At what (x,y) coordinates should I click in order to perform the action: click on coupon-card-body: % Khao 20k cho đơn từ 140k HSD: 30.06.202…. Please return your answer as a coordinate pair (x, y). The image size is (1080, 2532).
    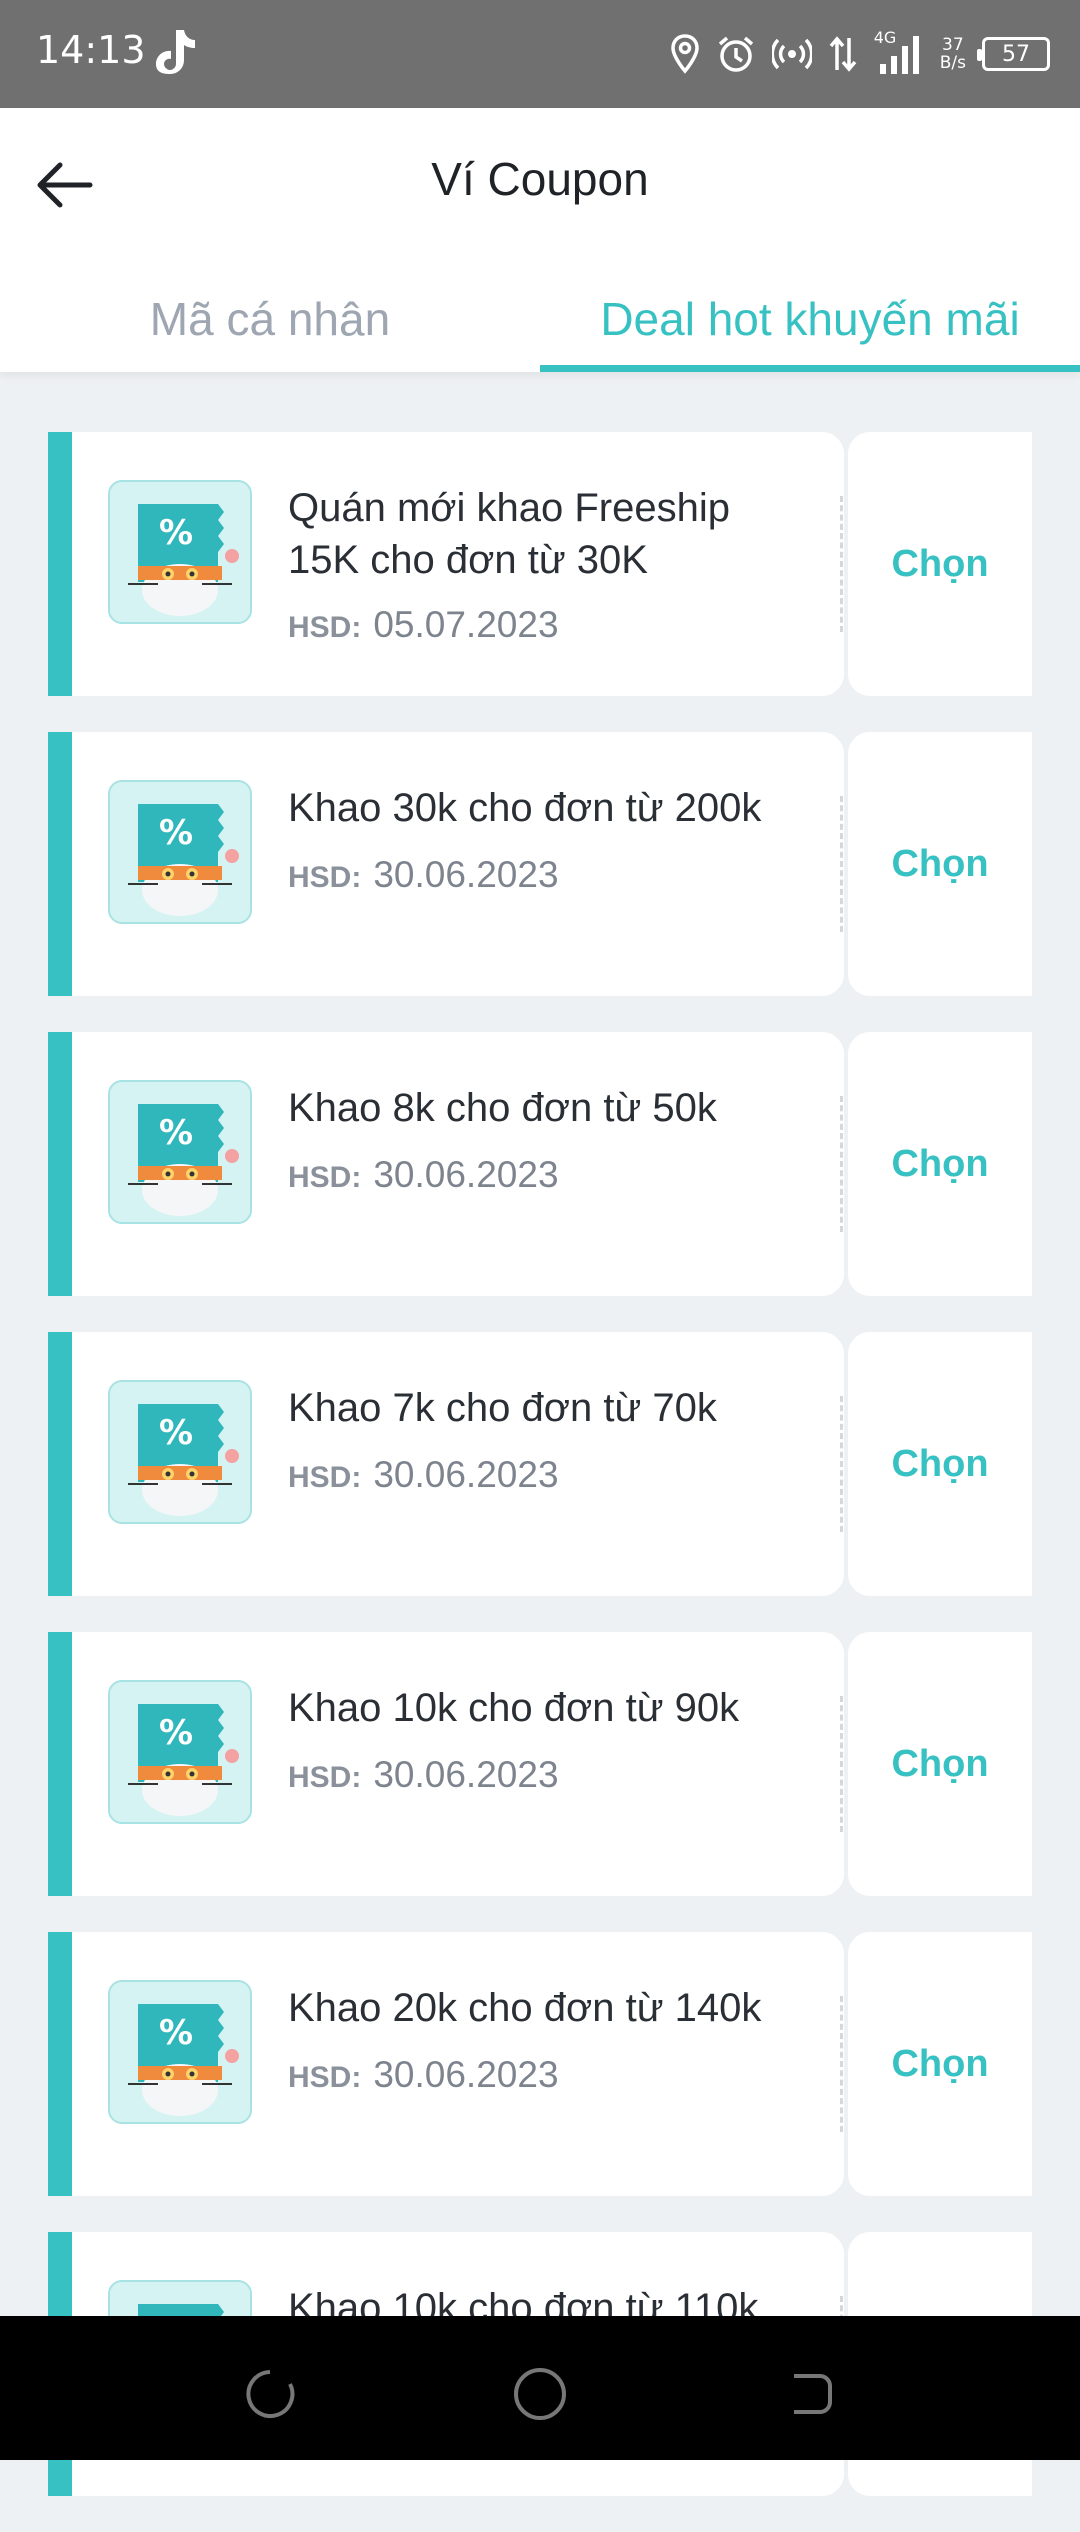
    Looking at the image, I should click on (446, 2064).